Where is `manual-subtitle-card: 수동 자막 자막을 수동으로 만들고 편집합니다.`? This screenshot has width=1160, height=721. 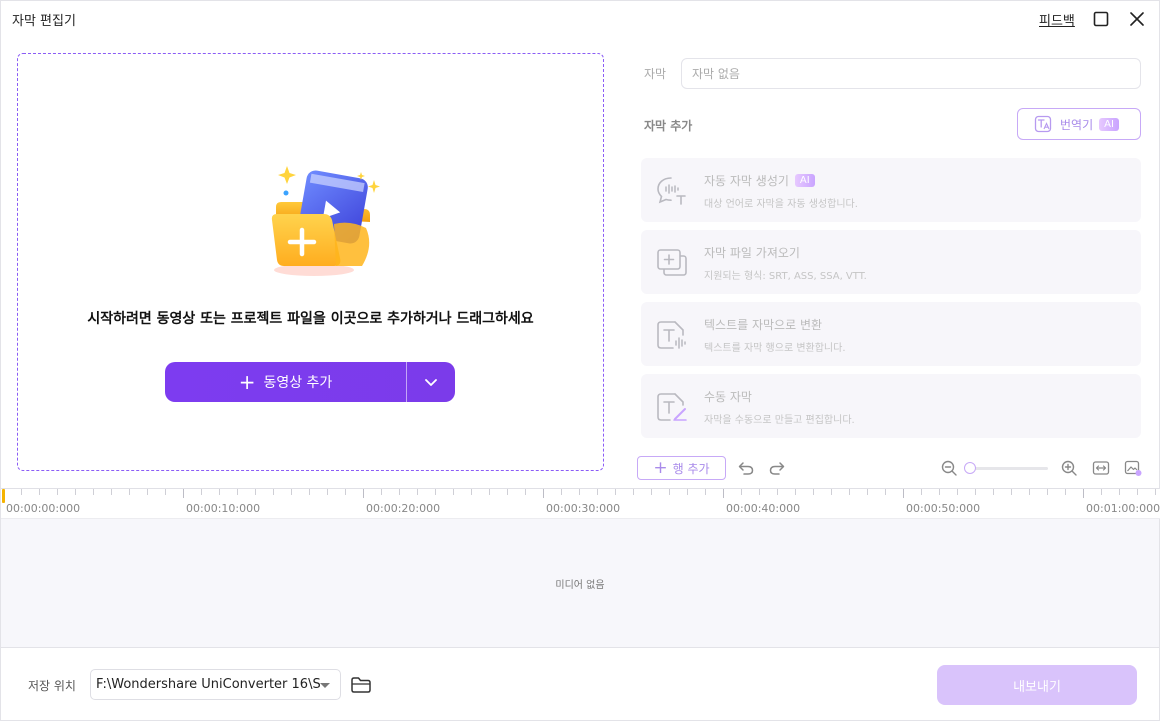 manual-subtitle-card: 수동 자막 자막을 수동으로 만들고 편집합니다. is located at coordinates (891, 406).